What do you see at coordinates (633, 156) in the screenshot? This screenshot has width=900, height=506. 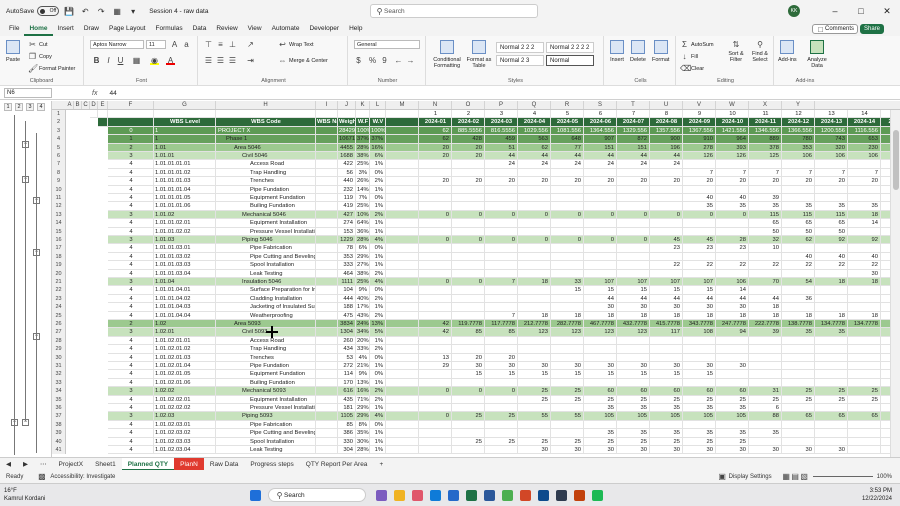 I see `cell: 44` at bounding box center [633, 156].